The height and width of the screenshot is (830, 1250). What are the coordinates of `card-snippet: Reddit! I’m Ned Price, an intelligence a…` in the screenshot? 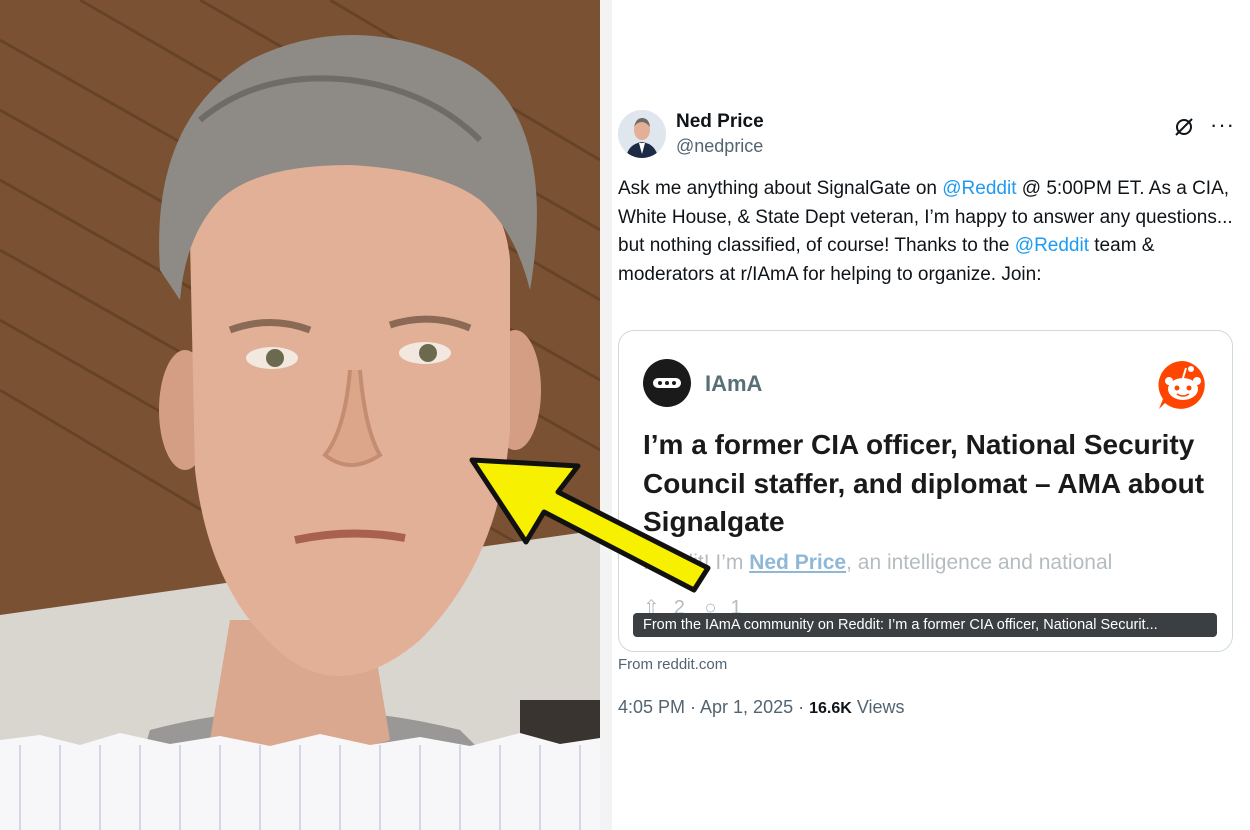 It's located at (928, 563).